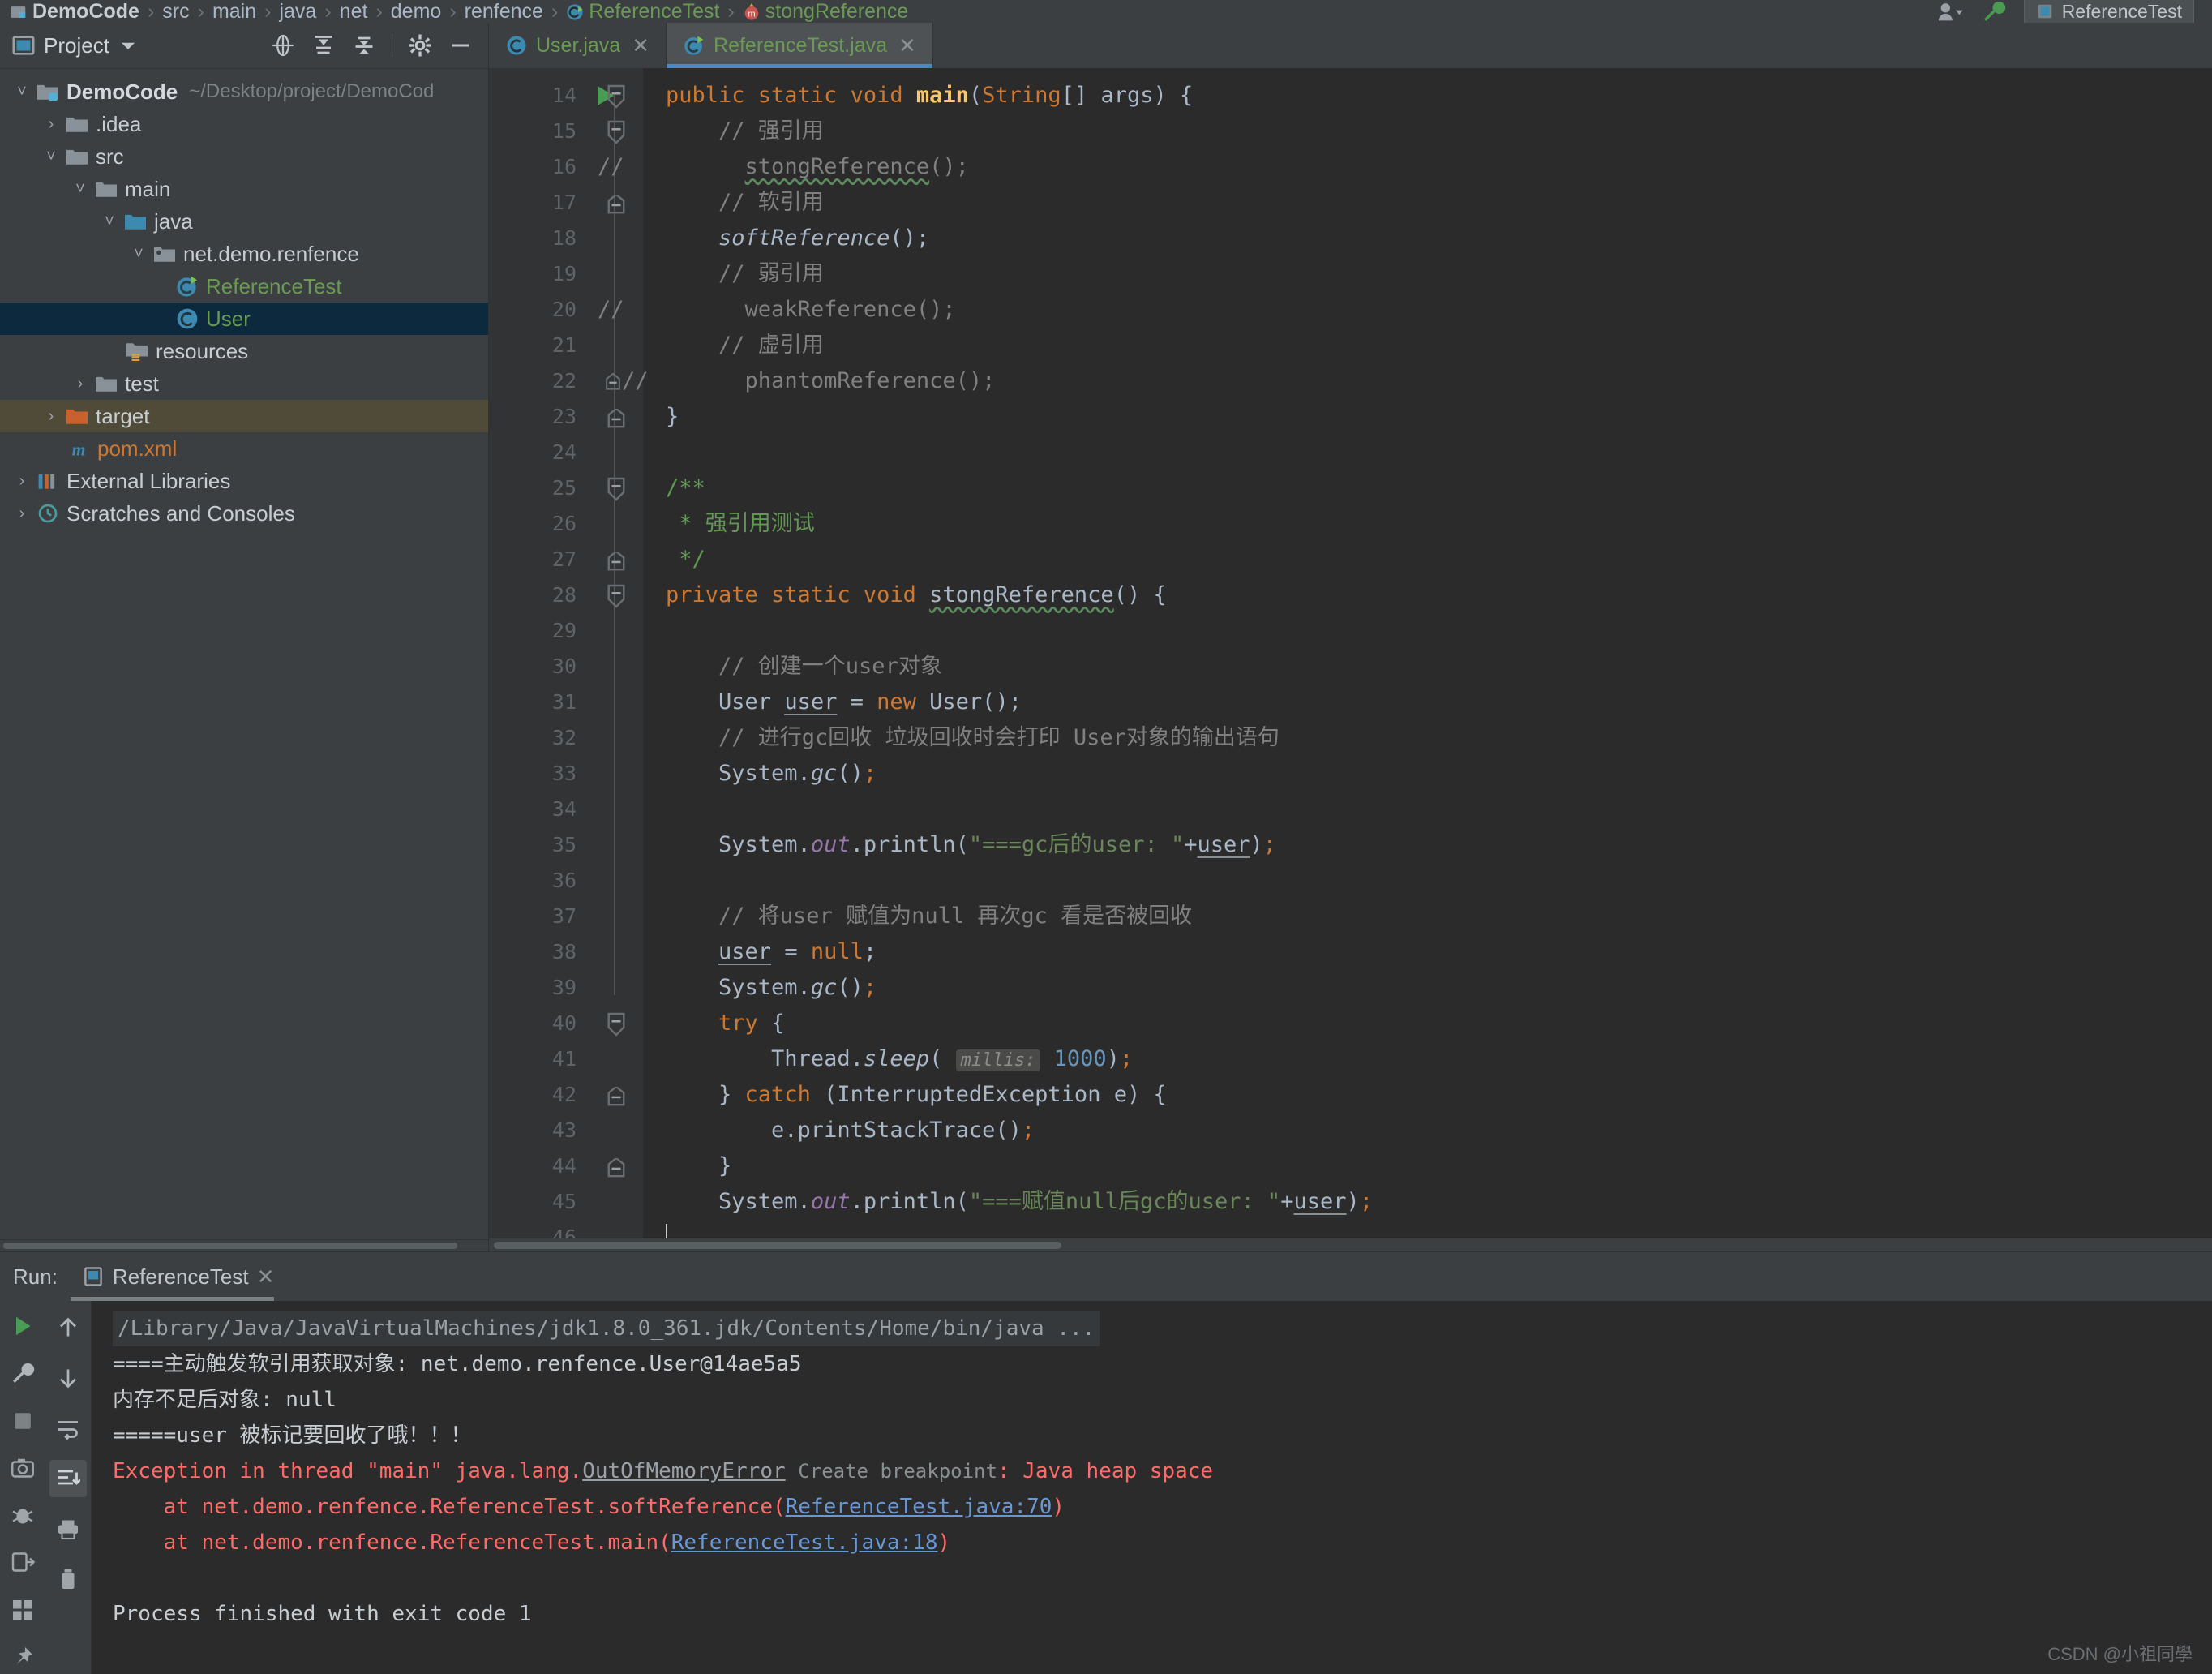  Describe the element at coordinates (392, 1543) in the screenshot. I see `trace-prefix: at net.demo.renfence.ReferenceTest.main(` at that location.